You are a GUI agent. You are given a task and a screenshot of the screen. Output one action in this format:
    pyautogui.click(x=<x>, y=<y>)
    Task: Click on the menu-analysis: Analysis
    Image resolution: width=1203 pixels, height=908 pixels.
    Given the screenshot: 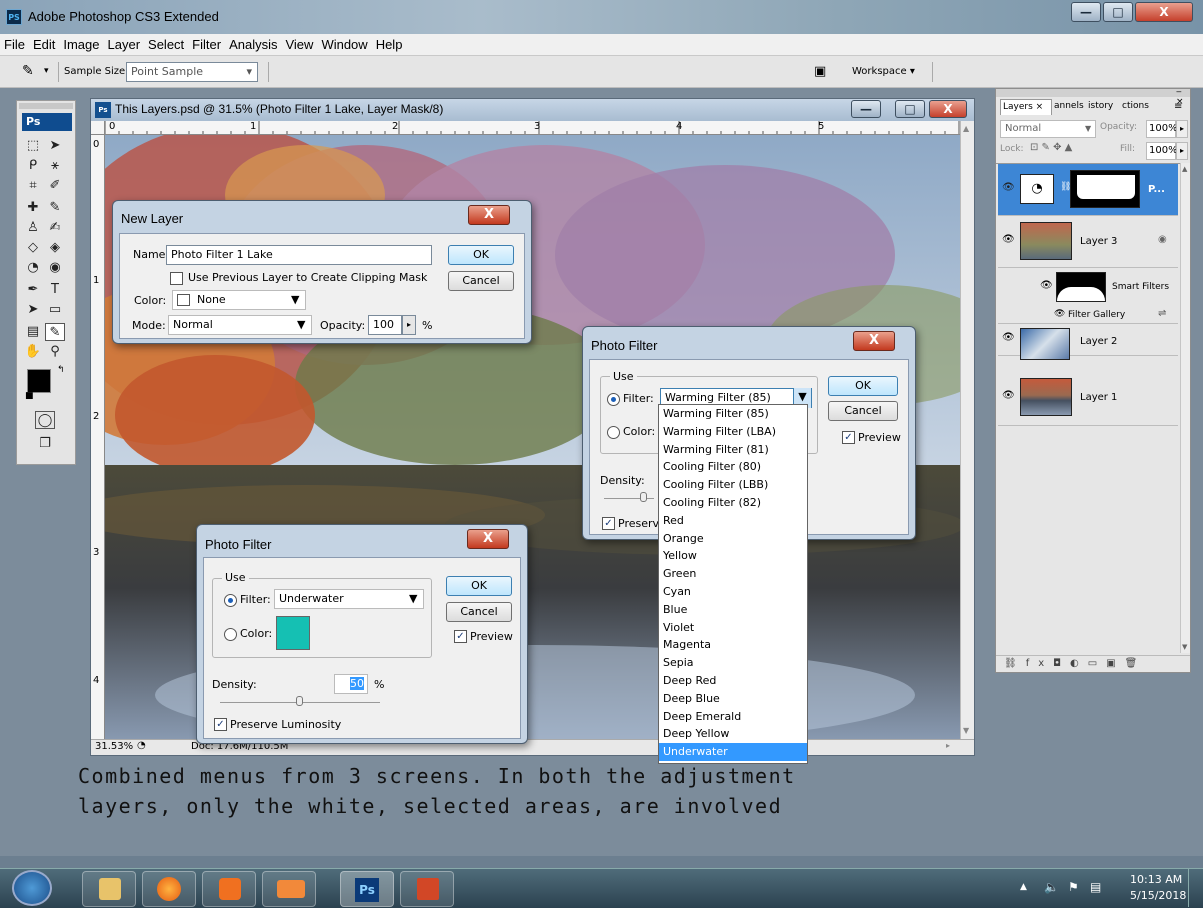 What is the action you would take?
    pyautogui.click(x=253, y=45)
    